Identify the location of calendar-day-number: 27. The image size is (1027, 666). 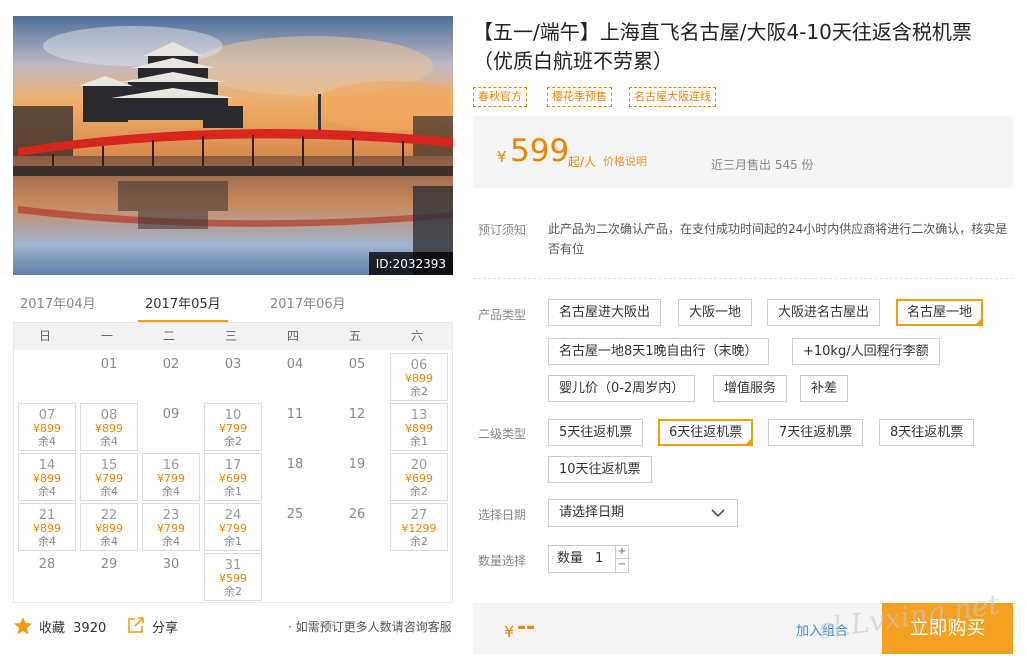
(419, 515).